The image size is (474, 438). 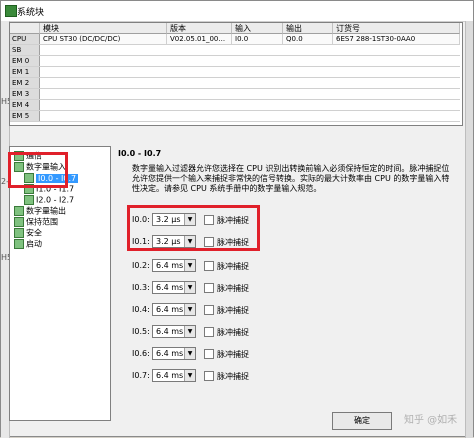 I want to click on row-label: CPU, so click(x=25, y=39).